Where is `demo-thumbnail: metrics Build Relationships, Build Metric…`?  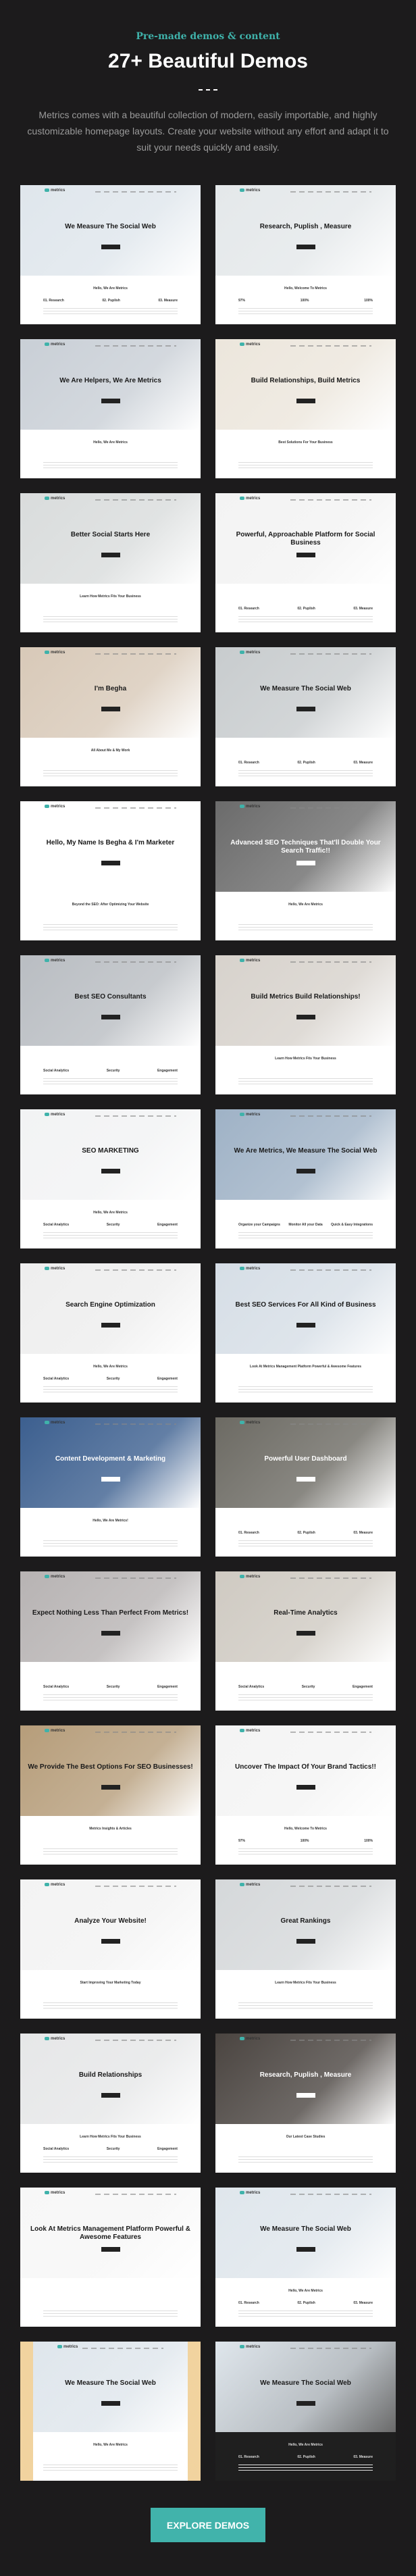
demo-thumbnail: metrics Build Relationships, Build Metric… is located at coordinates (305, 408).